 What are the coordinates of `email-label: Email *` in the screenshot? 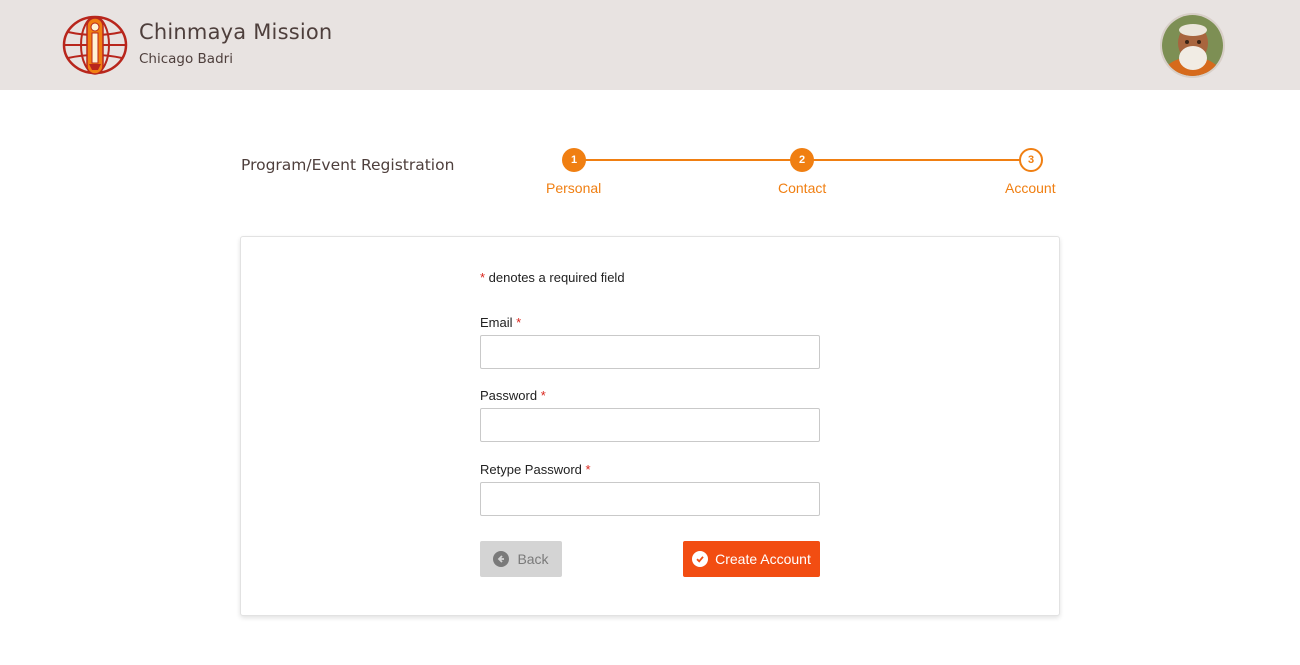 It's located at (500, 322).